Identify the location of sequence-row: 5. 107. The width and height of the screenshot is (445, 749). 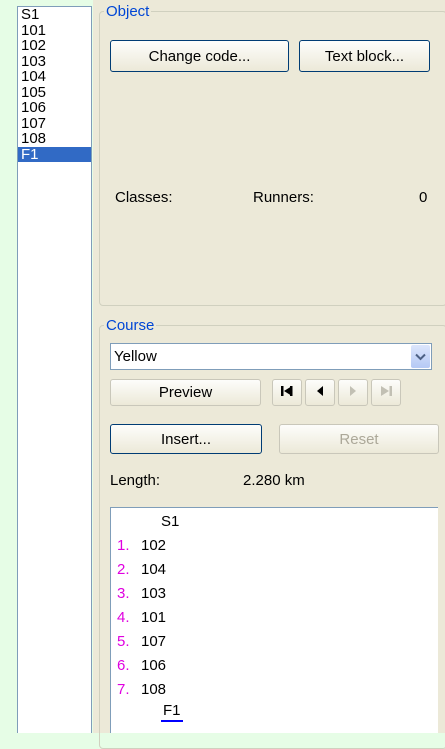
(274, 642).